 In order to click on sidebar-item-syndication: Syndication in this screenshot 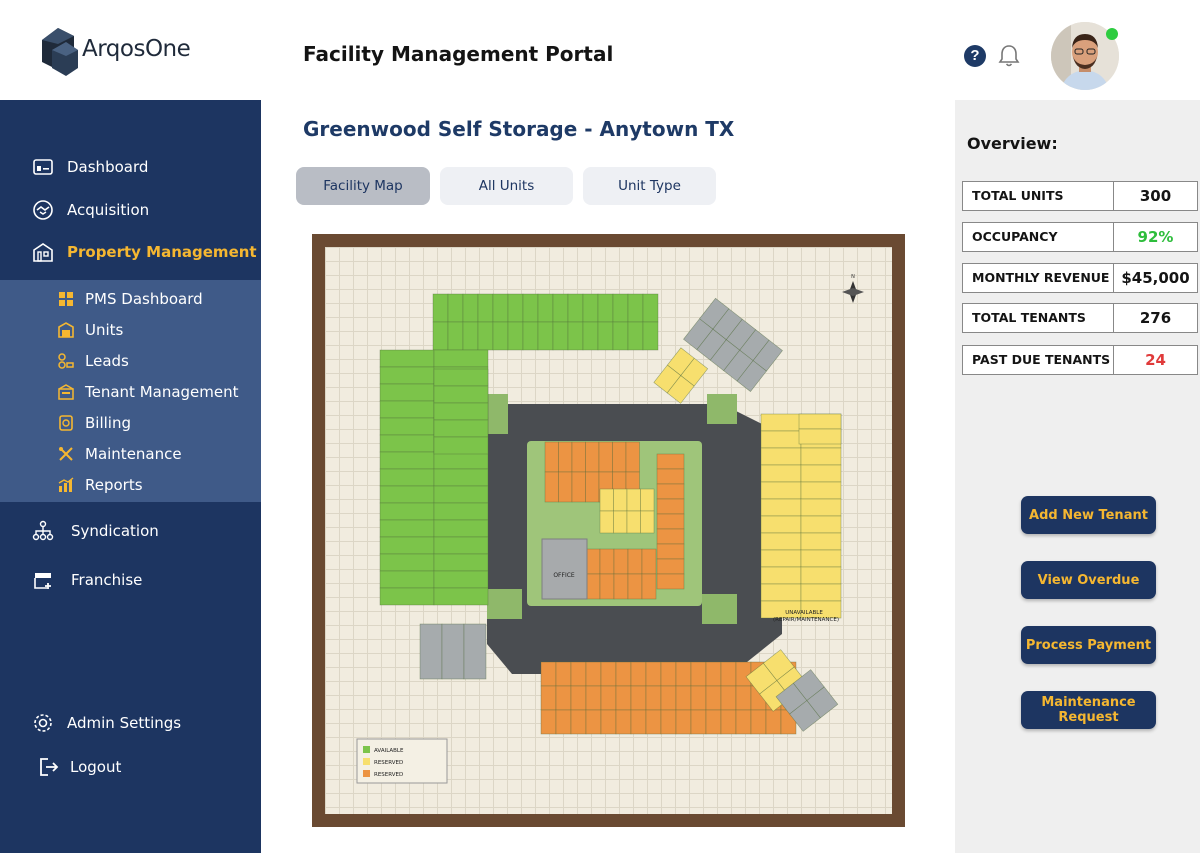, I will do `click(130, 531)`.